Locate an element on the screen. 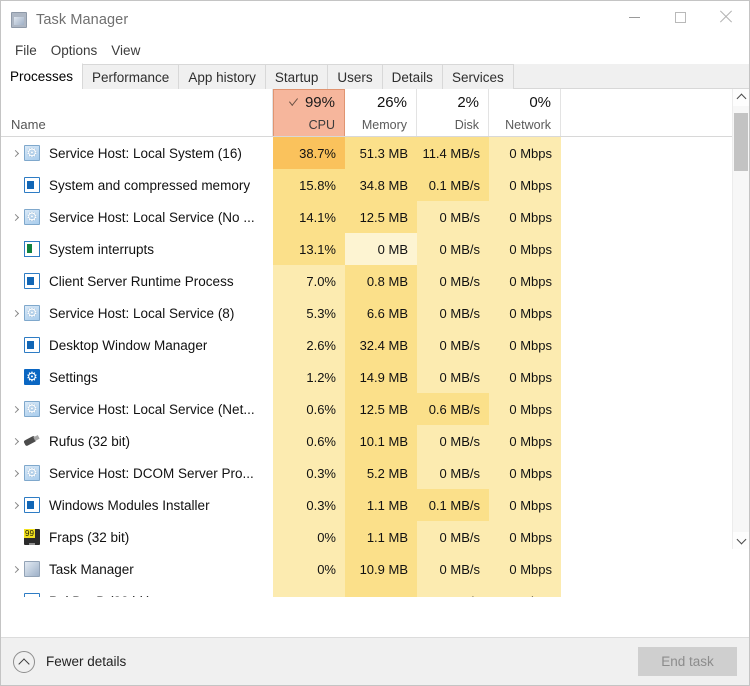  process-name-label: Service Host: Local System (16) is located at coordinates (145, 153).